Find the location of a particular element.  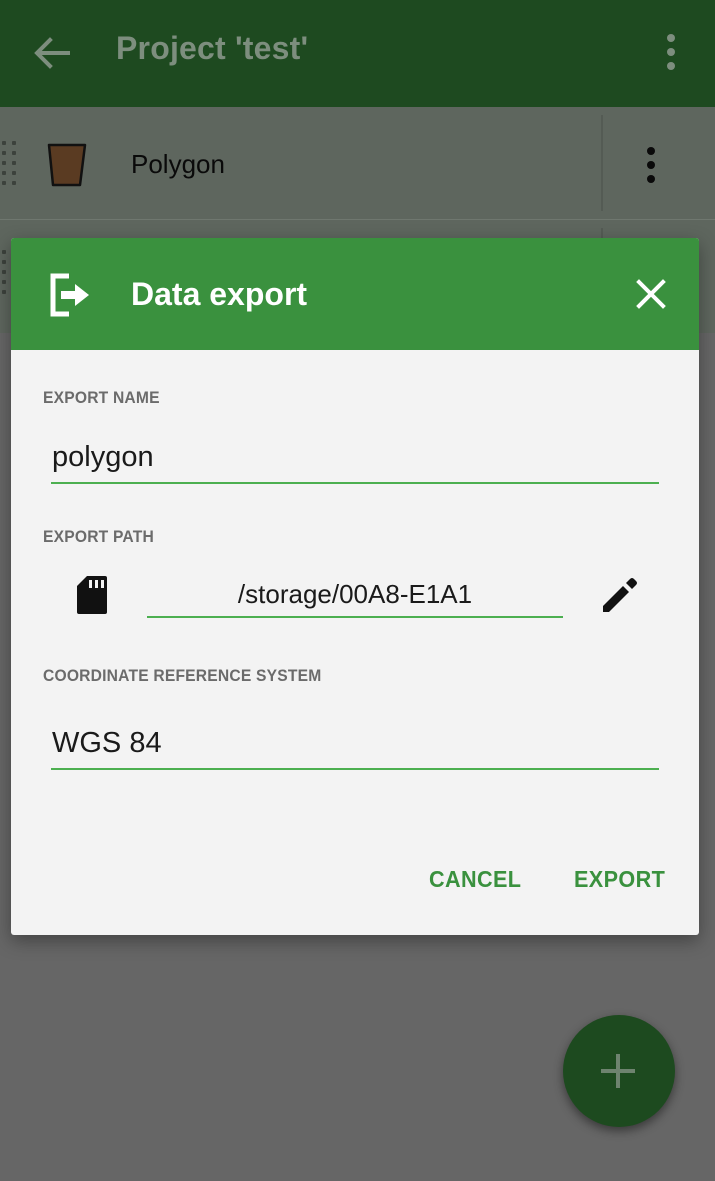

cancel-button: CANCEL is located at coordinates (475, 879).